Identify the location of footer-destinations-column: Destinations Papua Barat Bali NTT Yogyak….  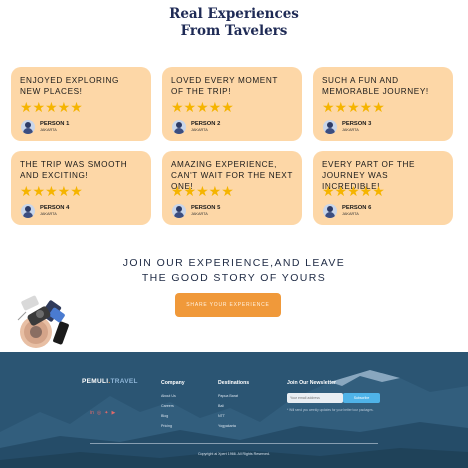
(233, 405).